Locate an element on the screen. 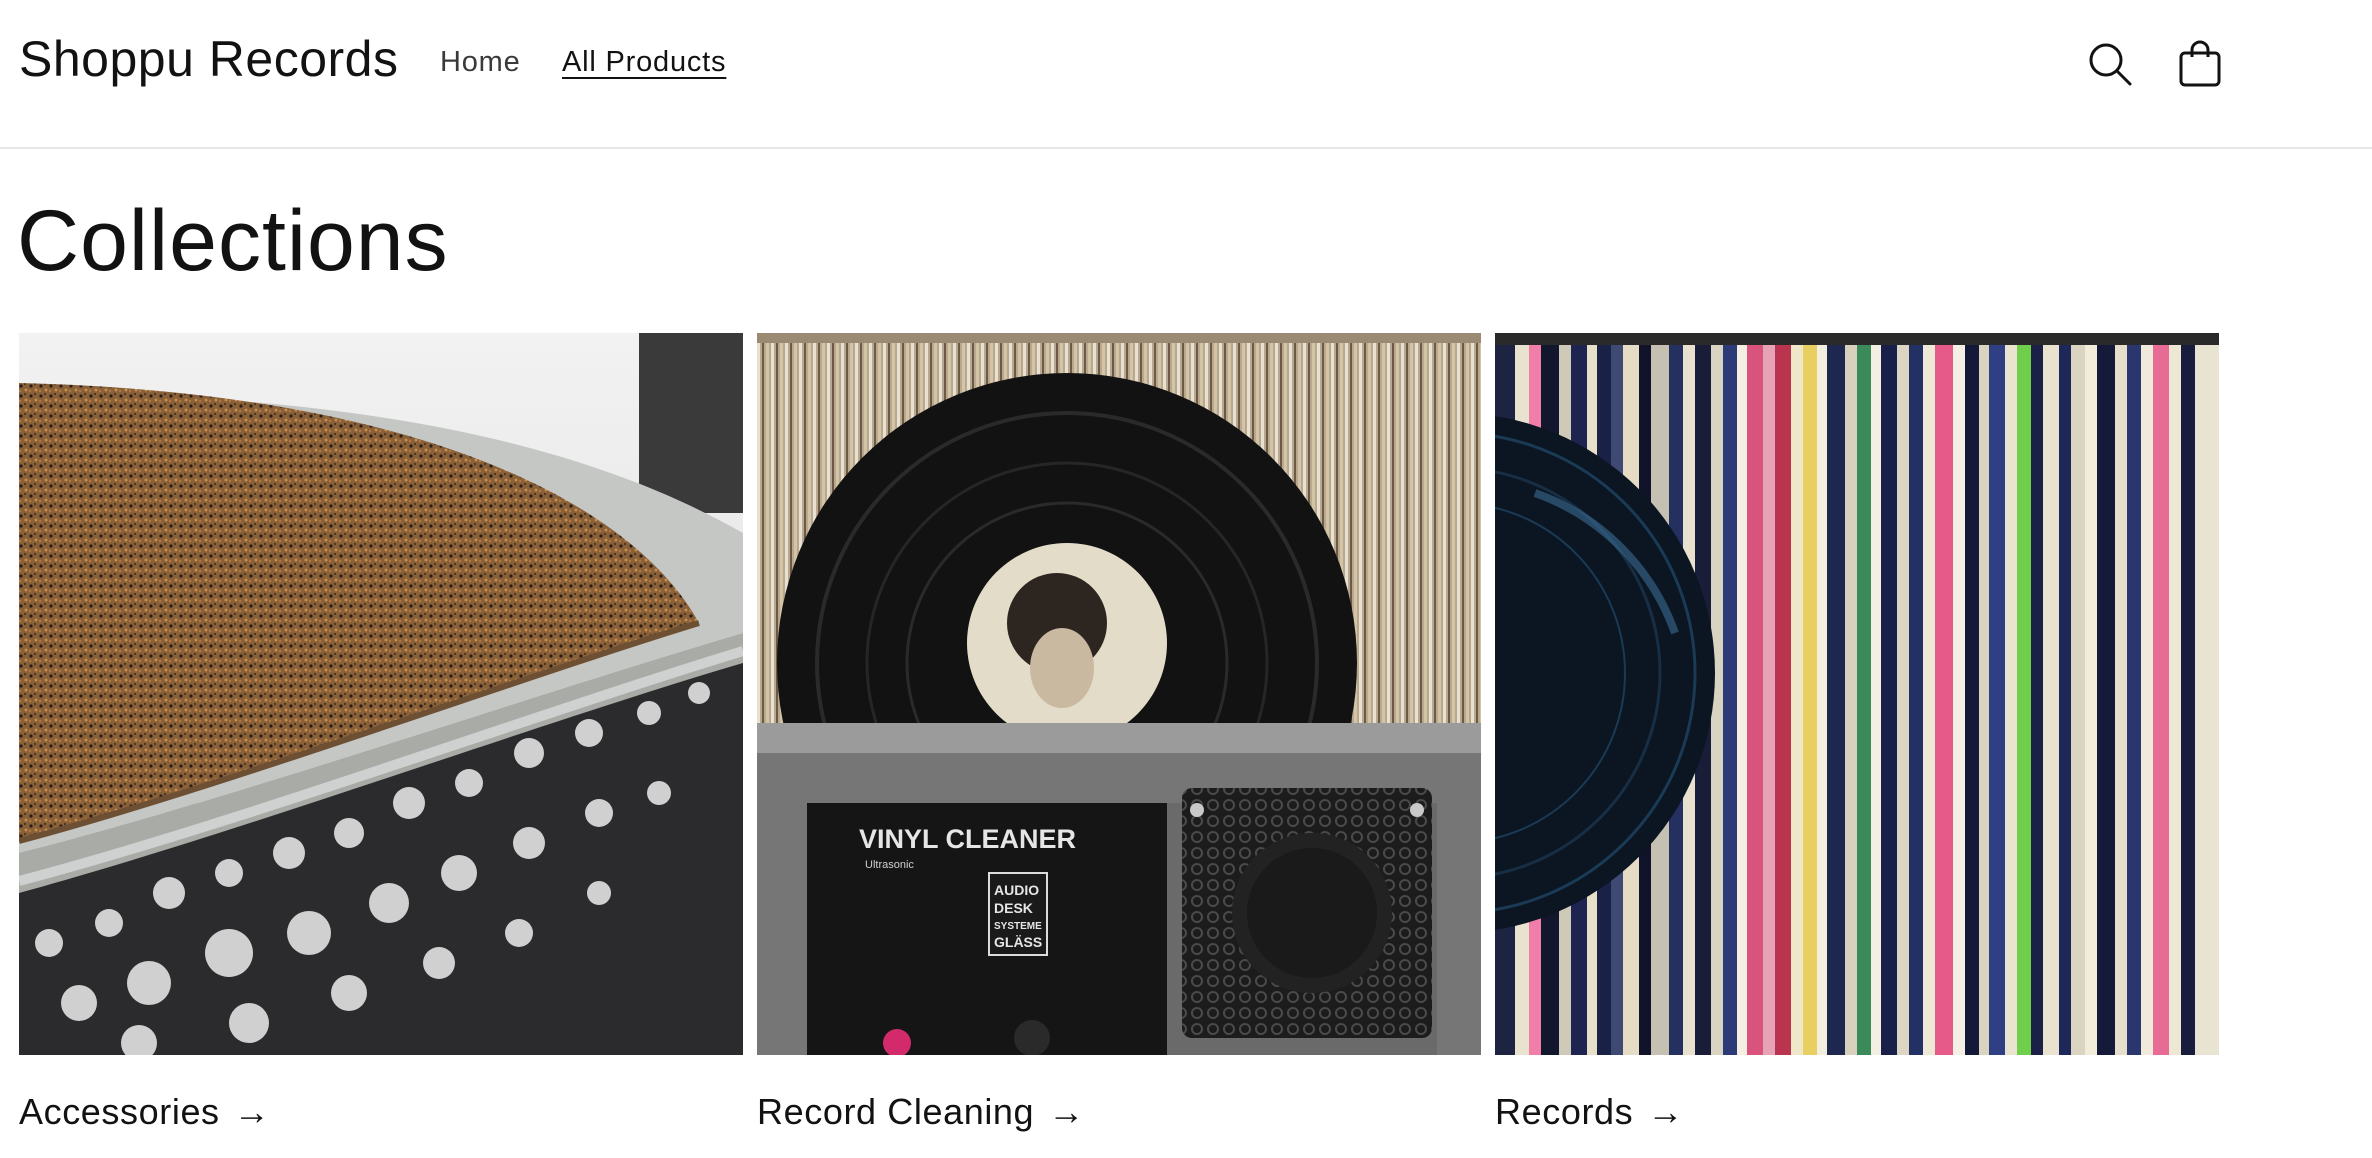  nav-link-home: Home is located at coordinates (480, 62).